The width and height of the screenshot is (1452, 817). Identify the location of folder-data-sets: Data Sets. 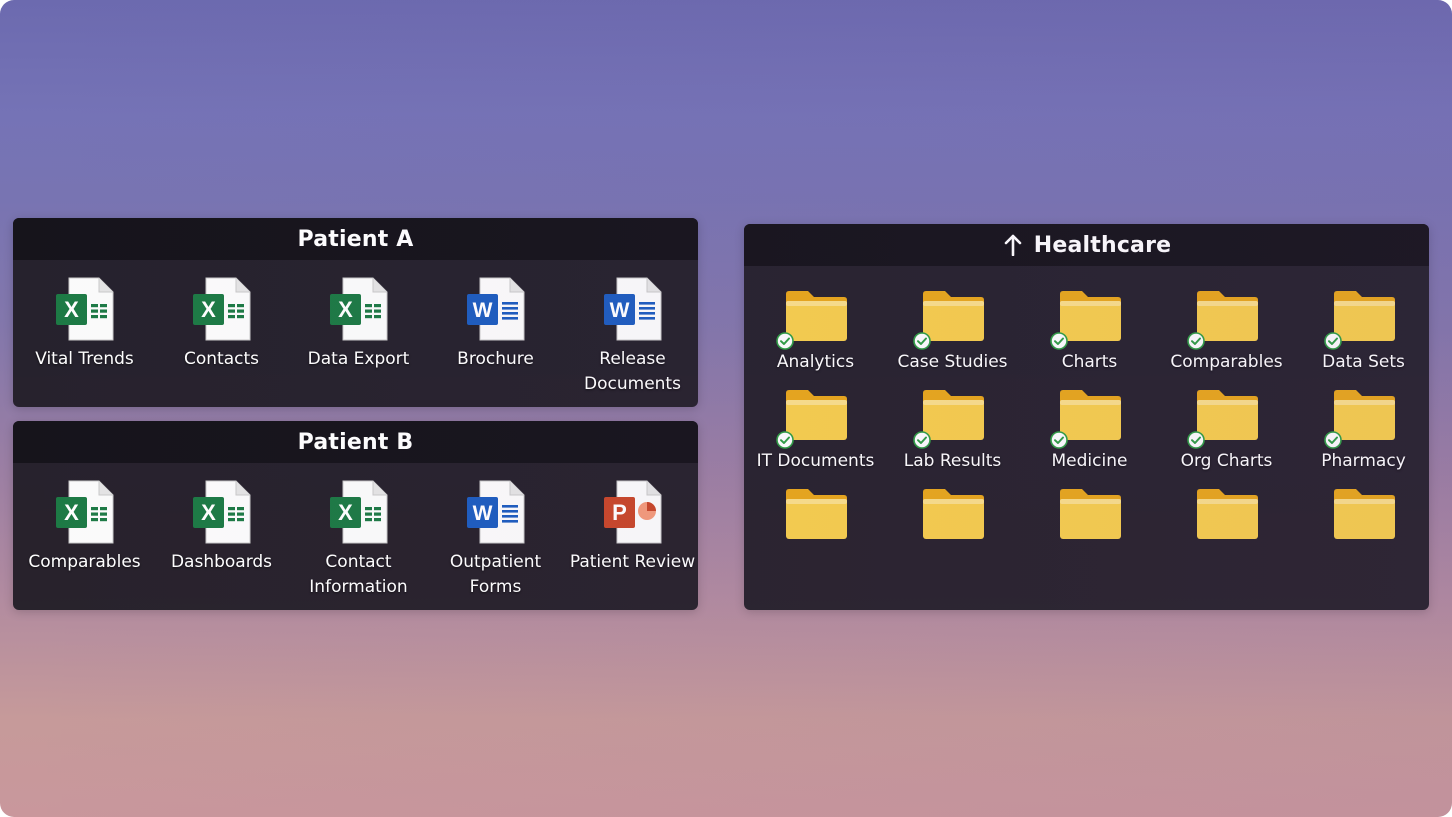
(1362, 331).